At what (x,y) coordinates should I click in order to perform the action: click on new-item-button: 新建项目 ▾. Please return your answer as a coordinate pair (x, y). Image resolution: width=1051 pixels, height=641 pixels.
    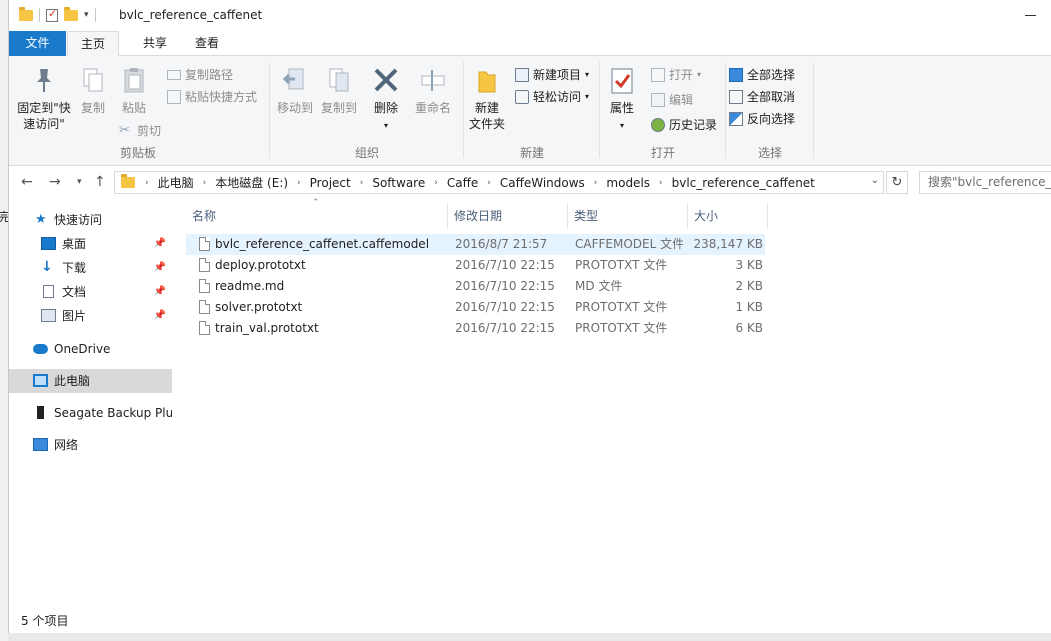
    Looking at the image, I should click on (552, 75).